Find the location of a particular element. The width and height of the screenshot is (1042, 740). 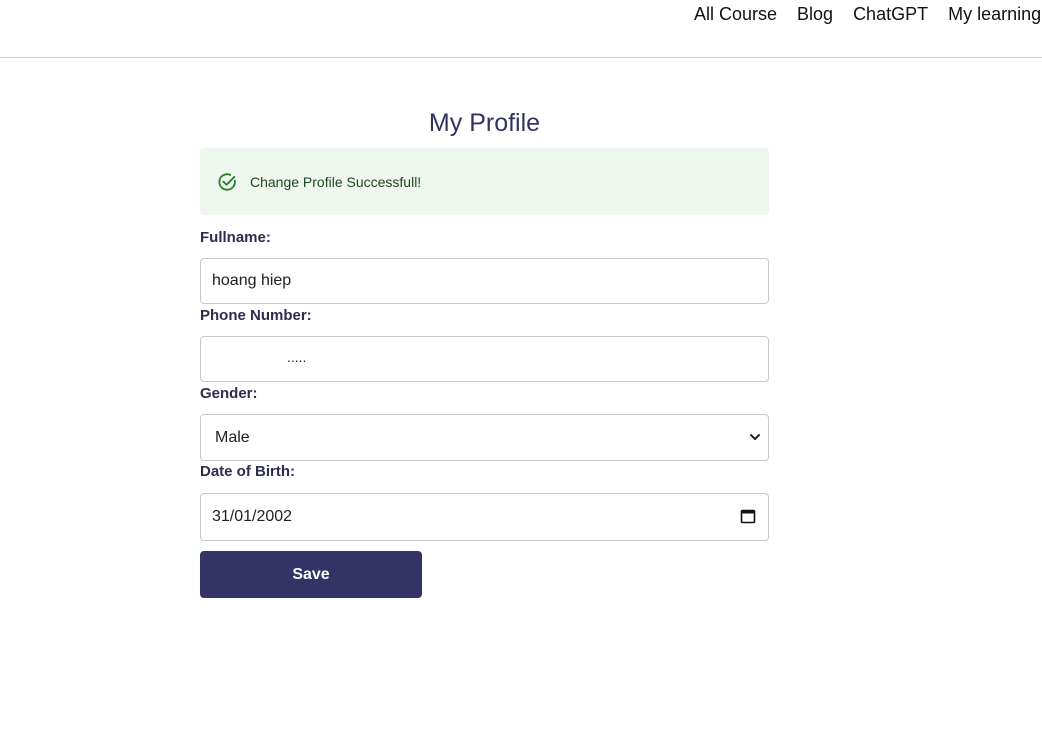

gender-label: Gender: is located at coordinates (229, 393).